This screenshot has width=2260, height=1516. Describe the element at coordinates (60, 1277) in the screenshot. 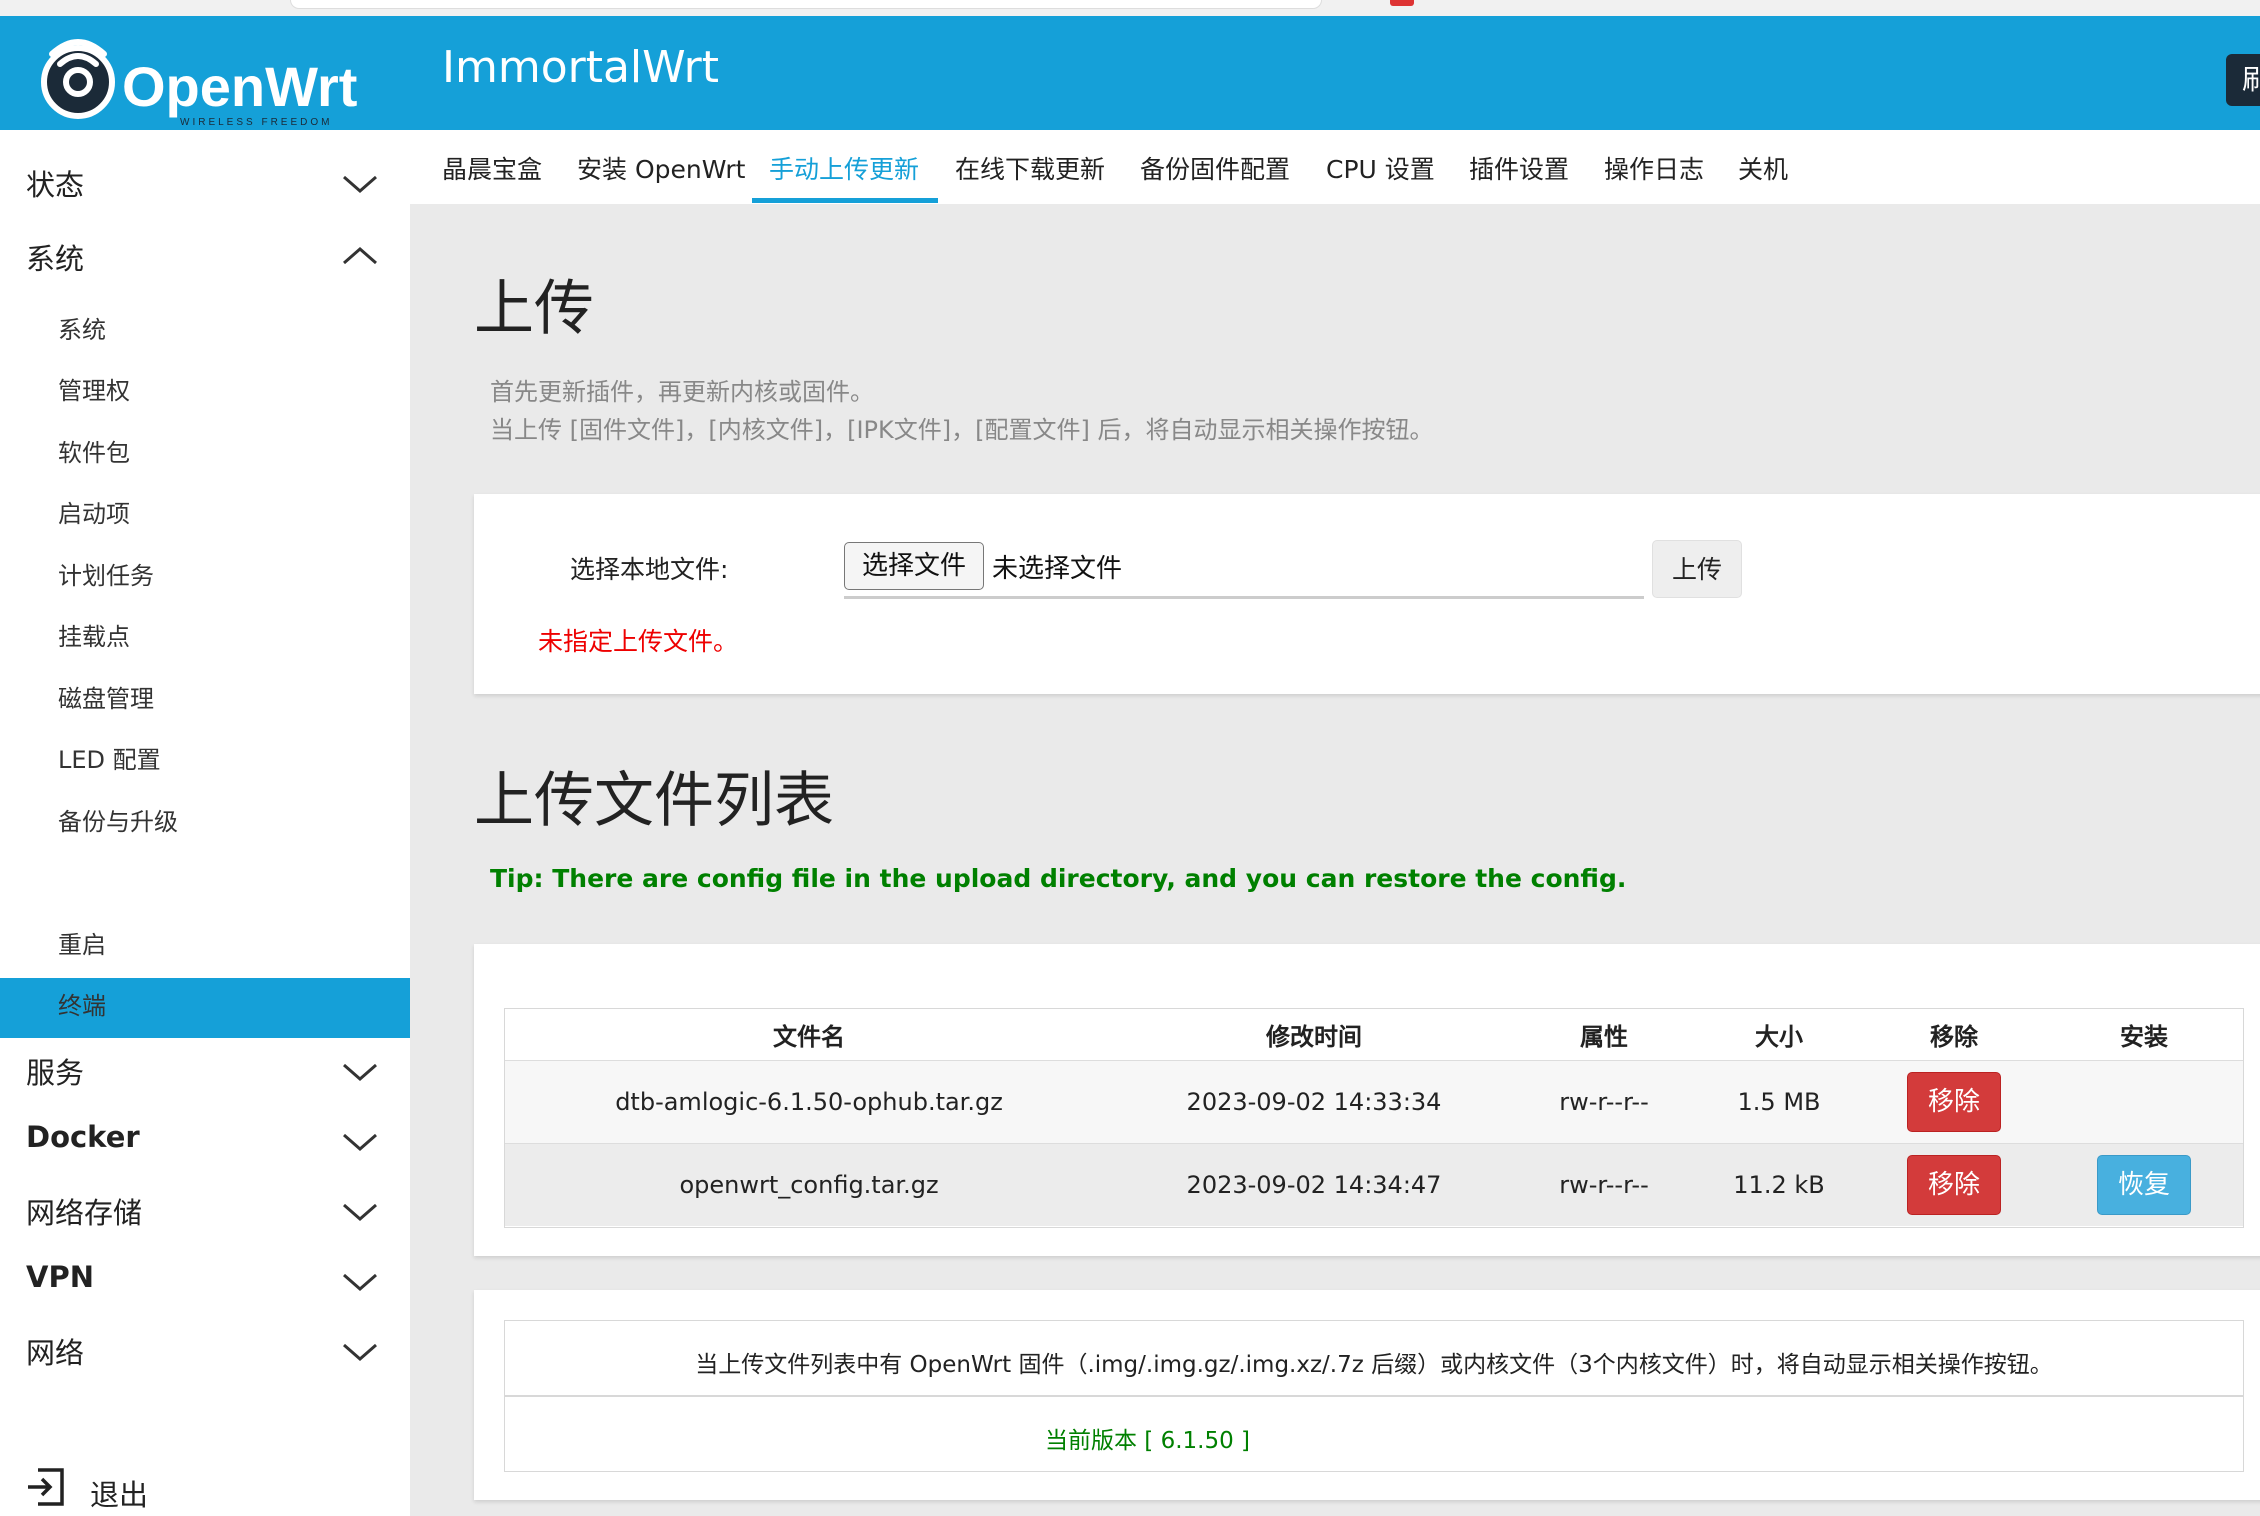

I see `sidebar-group-vpn: VPN` at that location.